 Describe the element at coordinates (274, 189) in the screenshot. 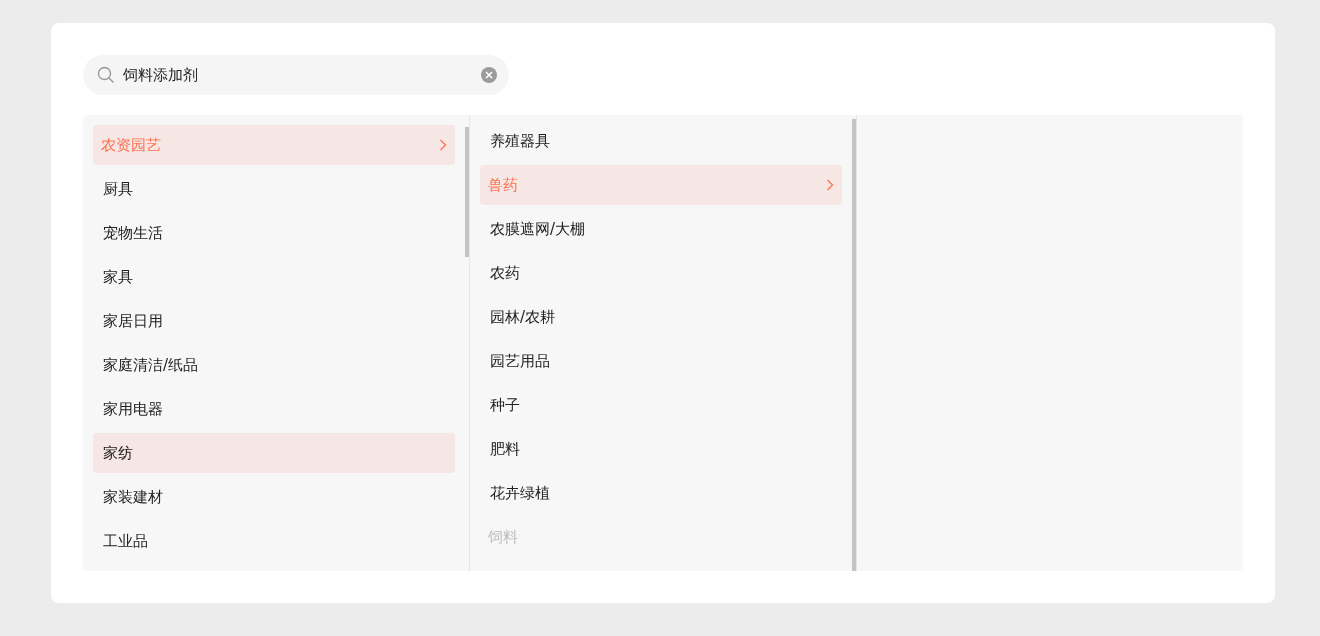

I see `category-item: 厨具` at that location.